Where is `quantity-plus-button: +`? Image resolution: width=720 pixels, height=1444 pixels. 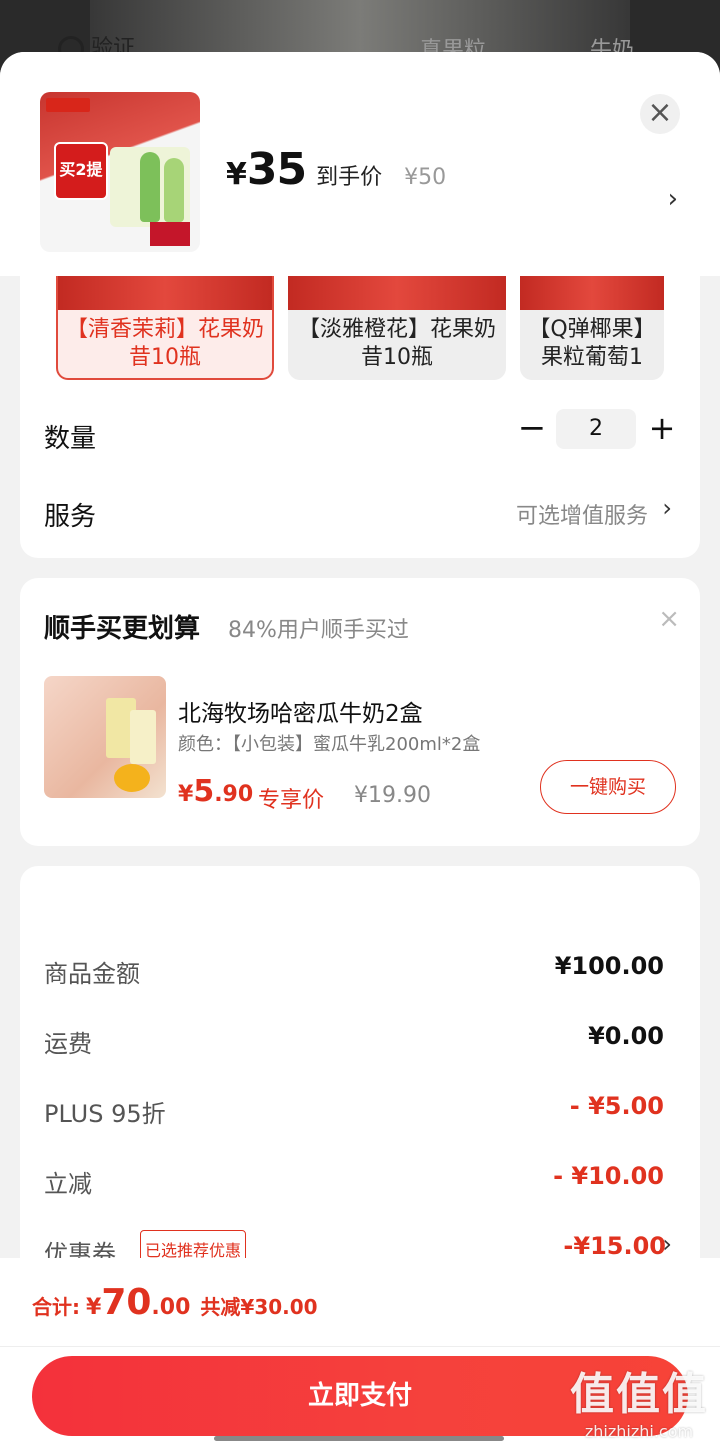
quantity-plus-button: + is located at coordinates (662, 428).